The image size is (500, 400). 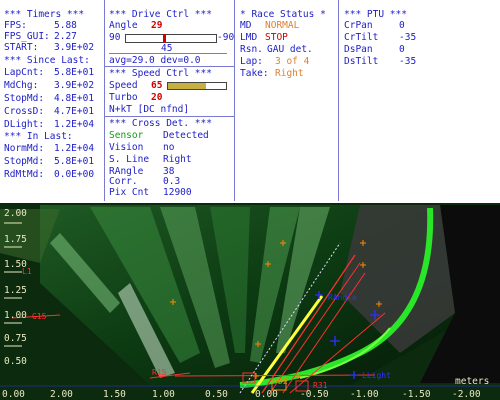 I want to click on since-label: CrossD:, so click(x=24, y=111).